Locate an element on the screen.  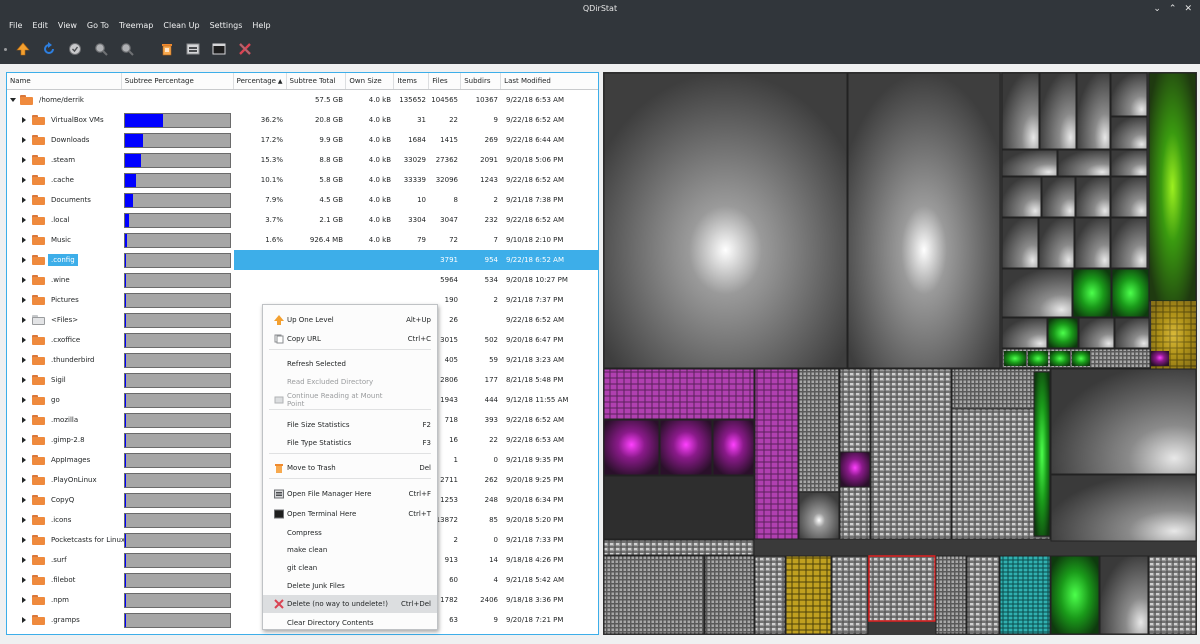
refresh-icon is located at coordinates (49, 49).